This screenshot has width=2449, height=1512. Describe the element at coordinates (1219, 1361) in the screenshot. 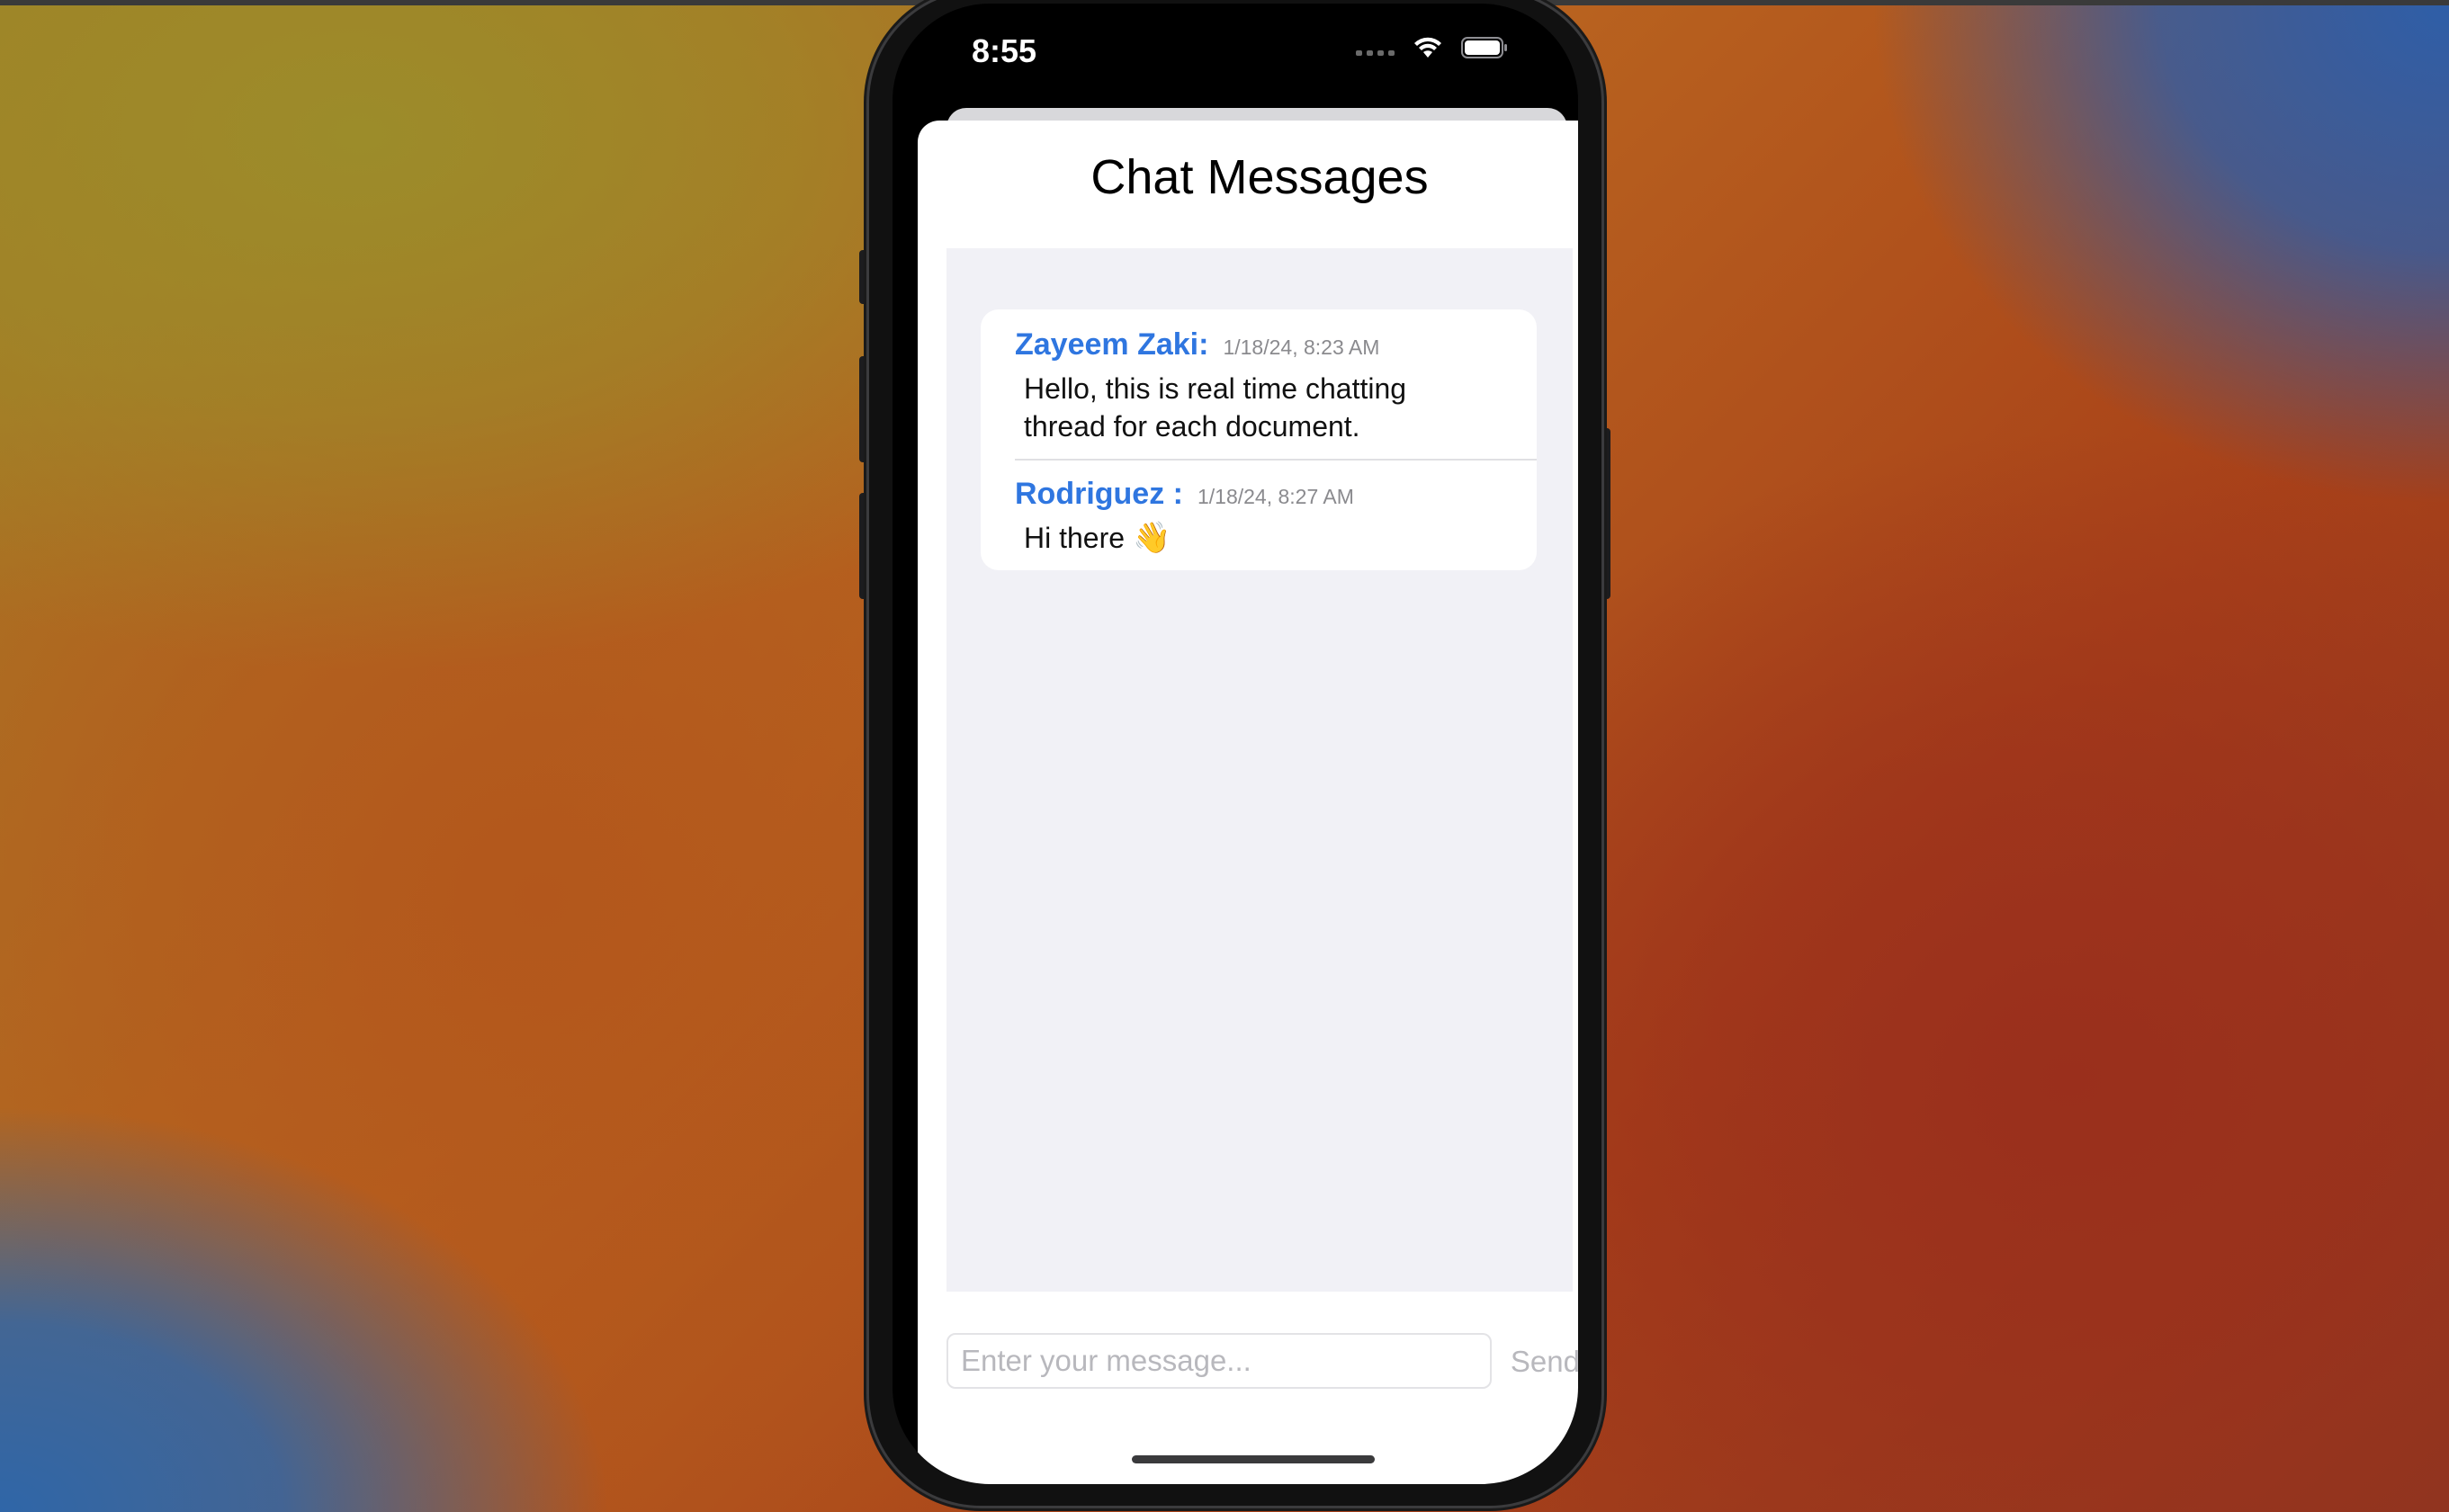

I see `message-input` at that location.